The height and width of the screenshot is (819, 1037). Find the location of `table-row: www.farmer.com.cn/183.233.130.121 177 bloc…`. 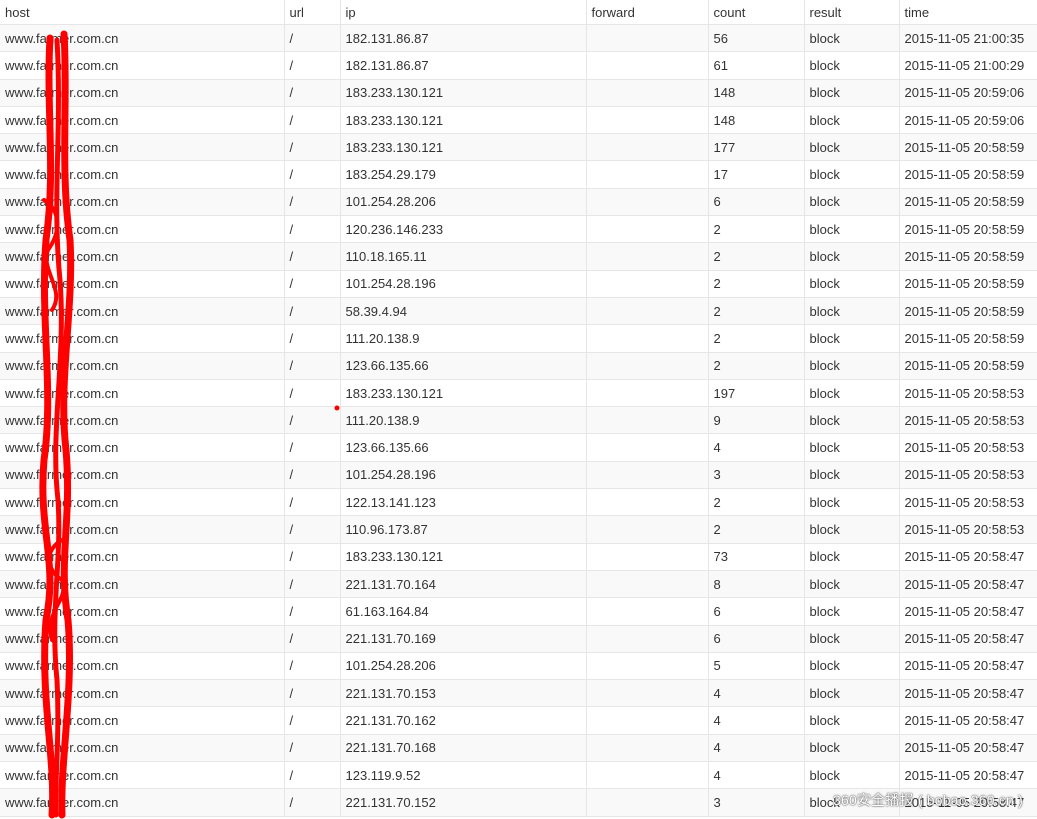

table-row: www.farmer.com.cn/183.233.130.121 177 bloc… is located at coordinates (518, 147).